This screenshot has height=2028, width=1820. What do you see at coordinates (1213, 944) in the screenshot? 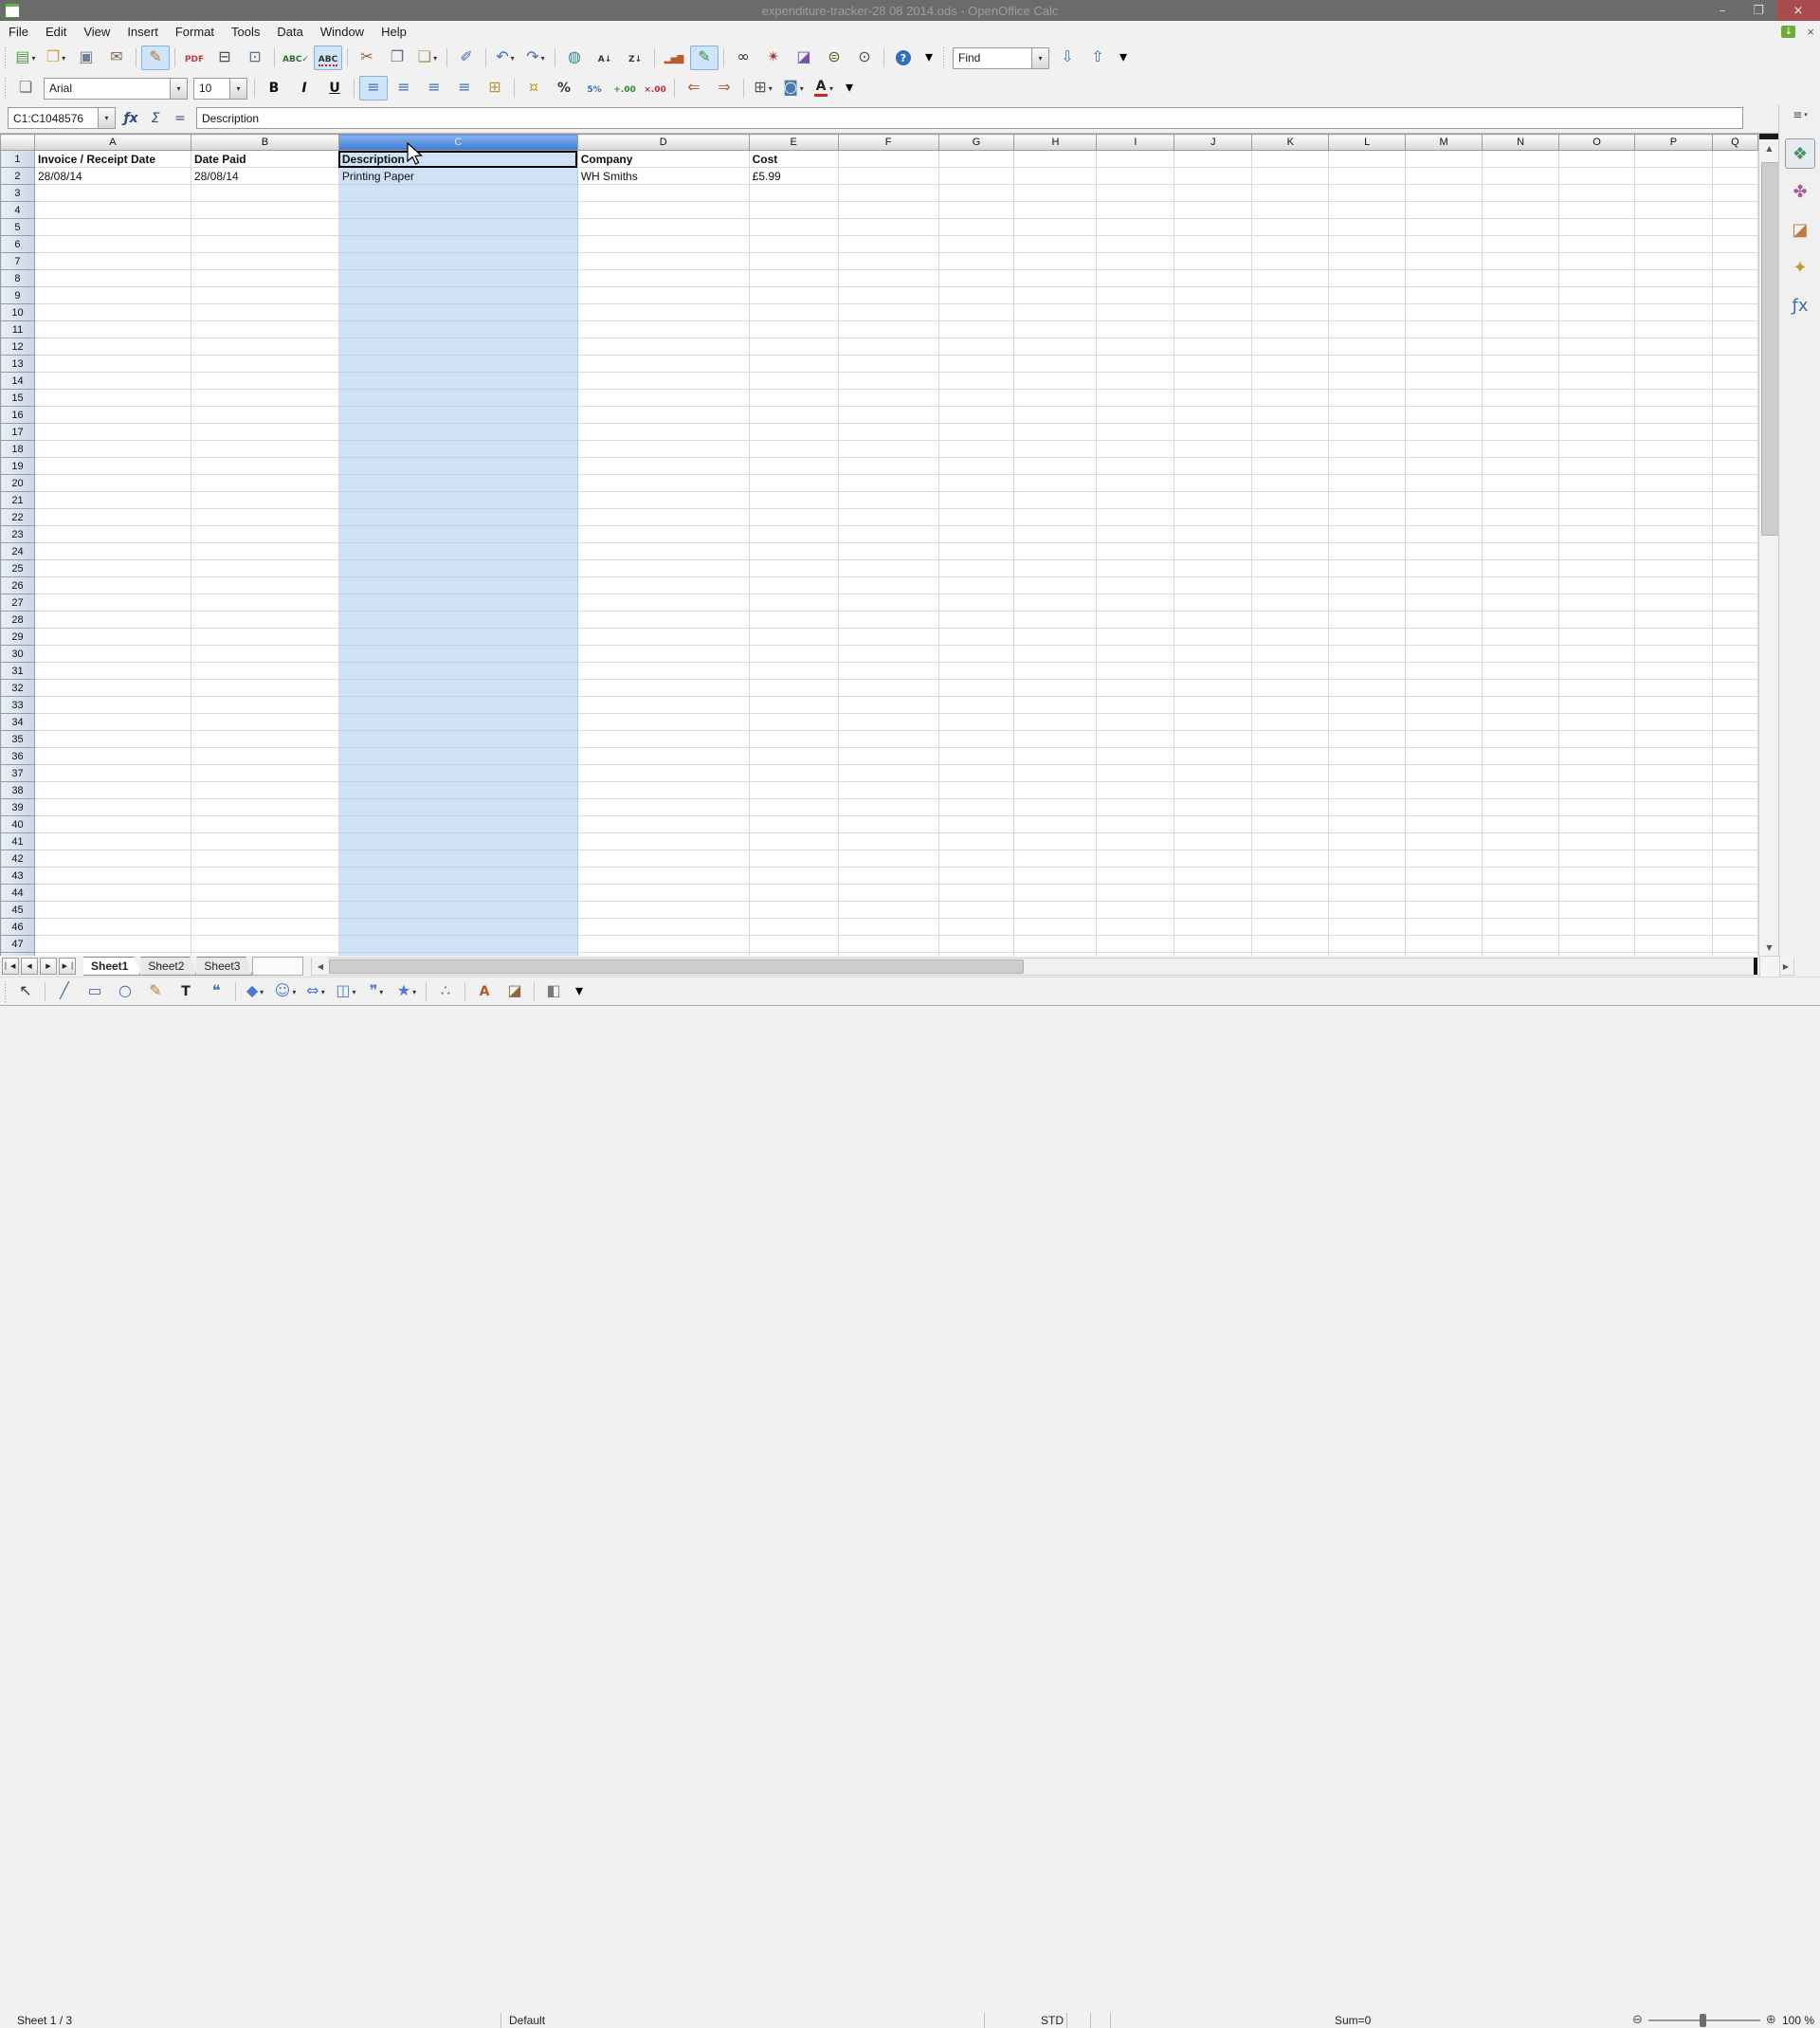
I see `cell-J47` at bounding box center [1213, 944].